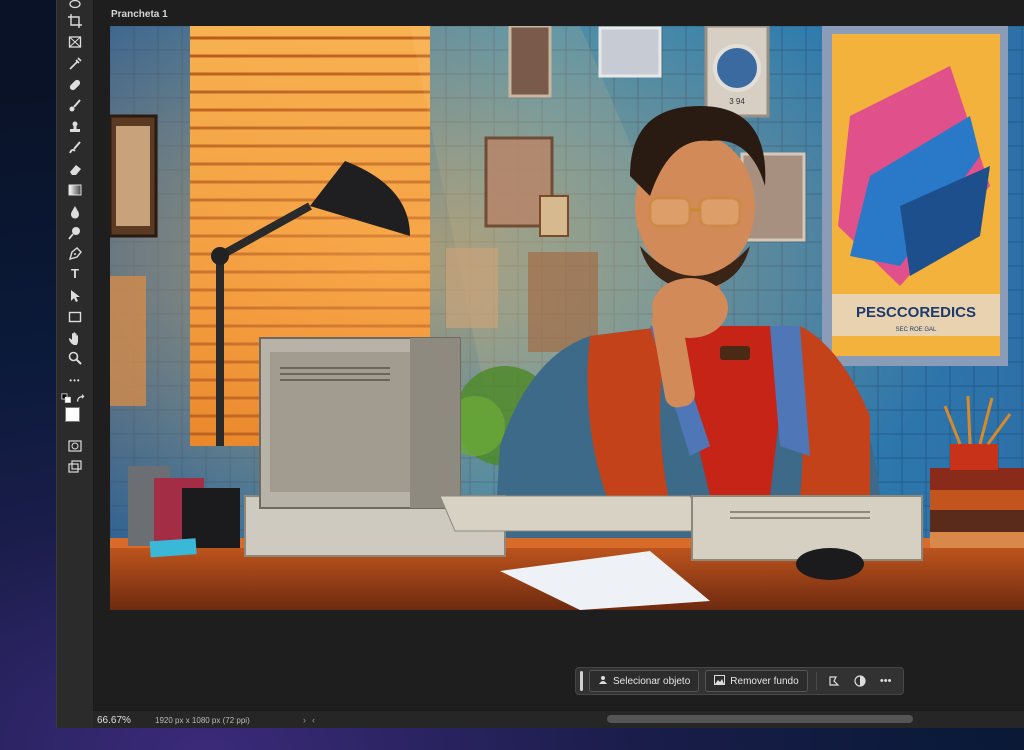 The image size is (1024, 750). I want to click on path-selection-icon, so click(75, 296).